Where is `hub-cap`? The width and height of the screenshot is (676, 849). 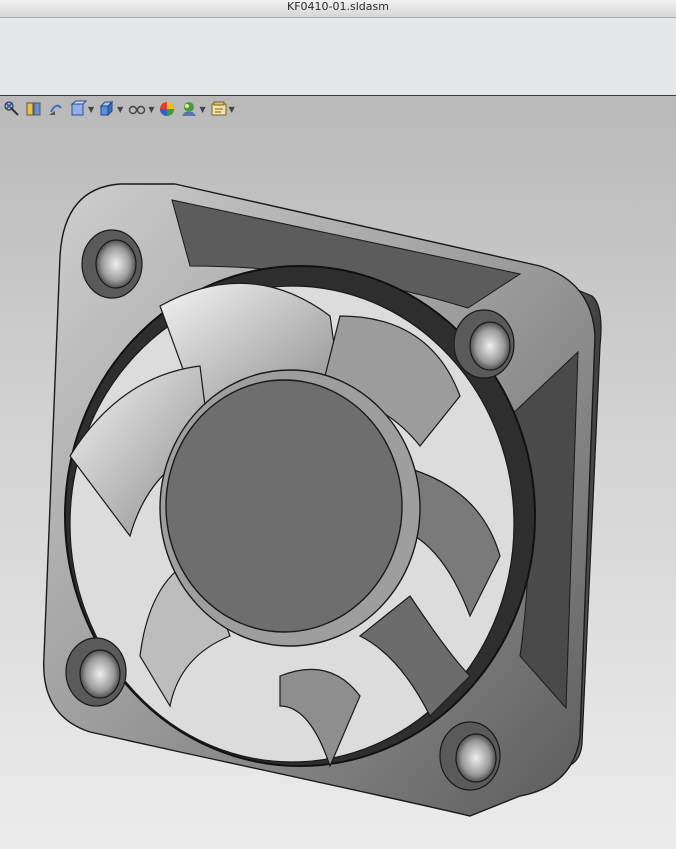
hub-cap is located at coordinates (284, 506).